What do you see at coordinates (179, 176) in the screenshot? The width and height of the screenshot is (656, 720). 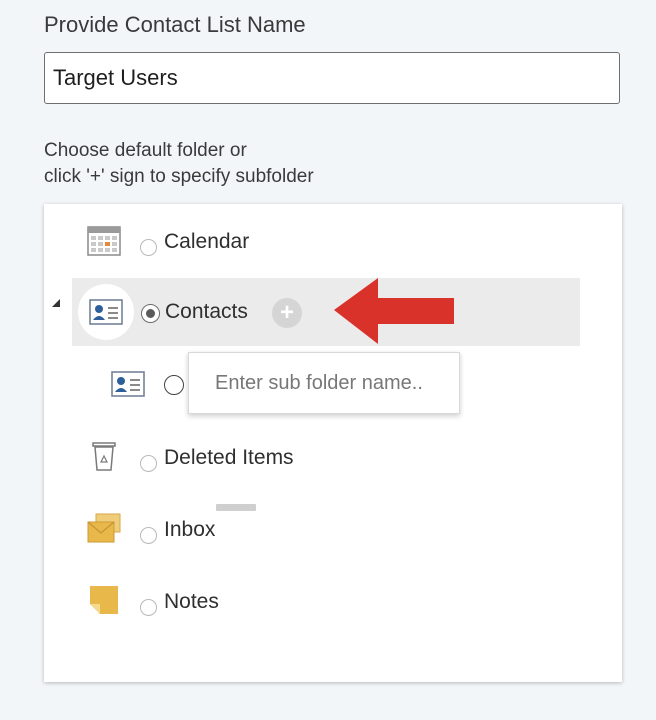 I see `folder-hint-line-2: click '+' sign to specify subfolder` at bounding box center [179, 176].